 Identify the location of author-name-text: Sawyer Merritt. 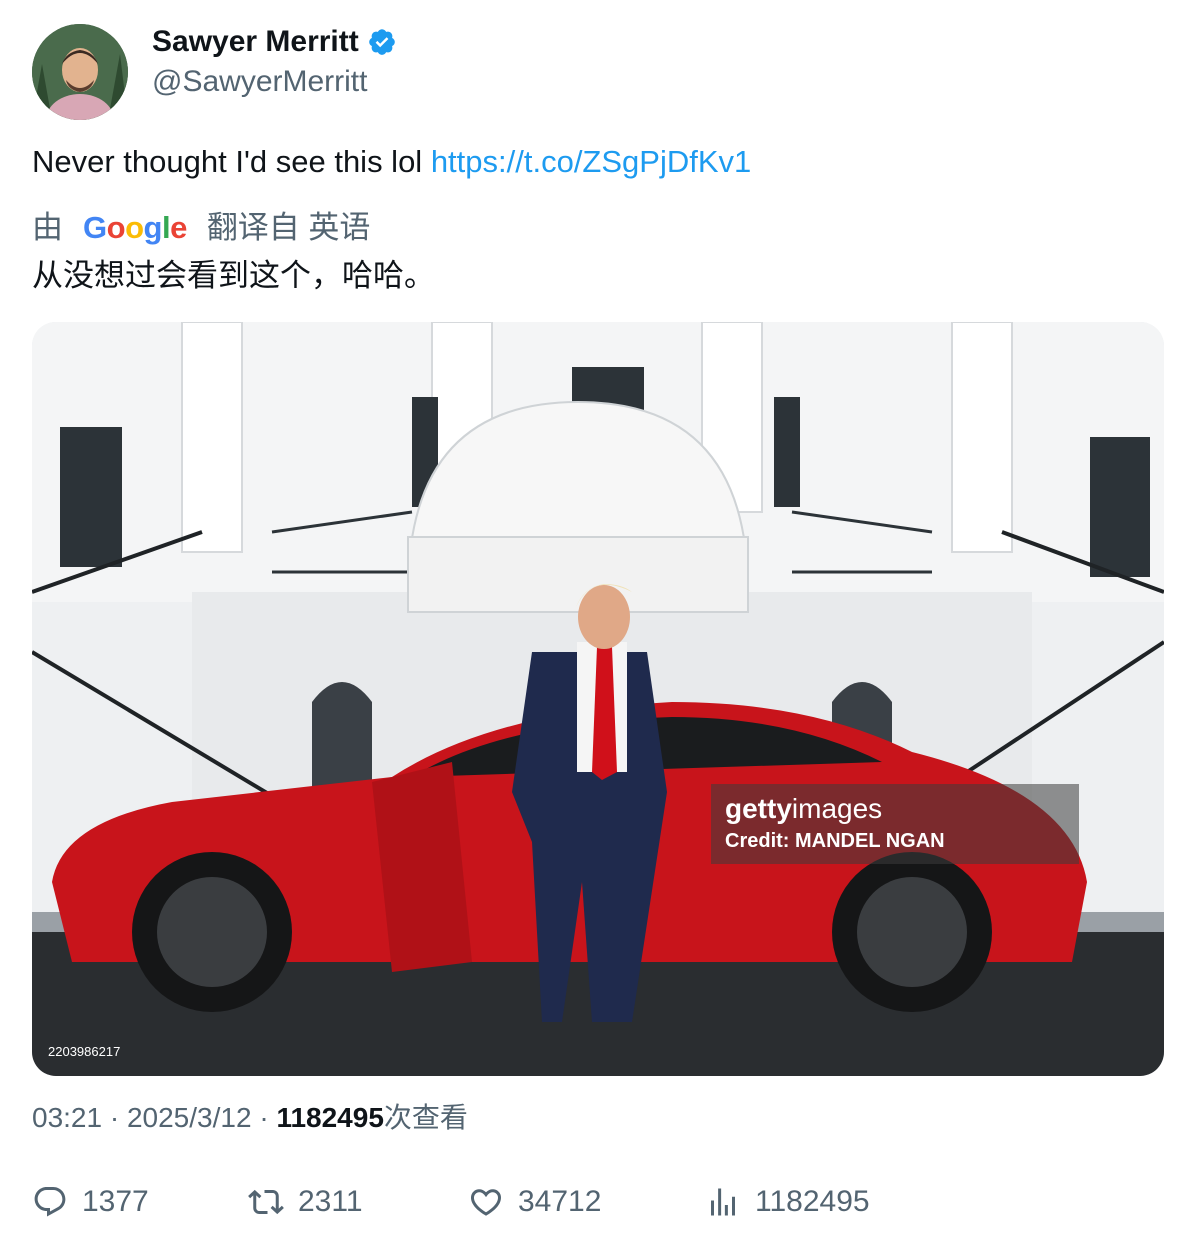
(255, 42).